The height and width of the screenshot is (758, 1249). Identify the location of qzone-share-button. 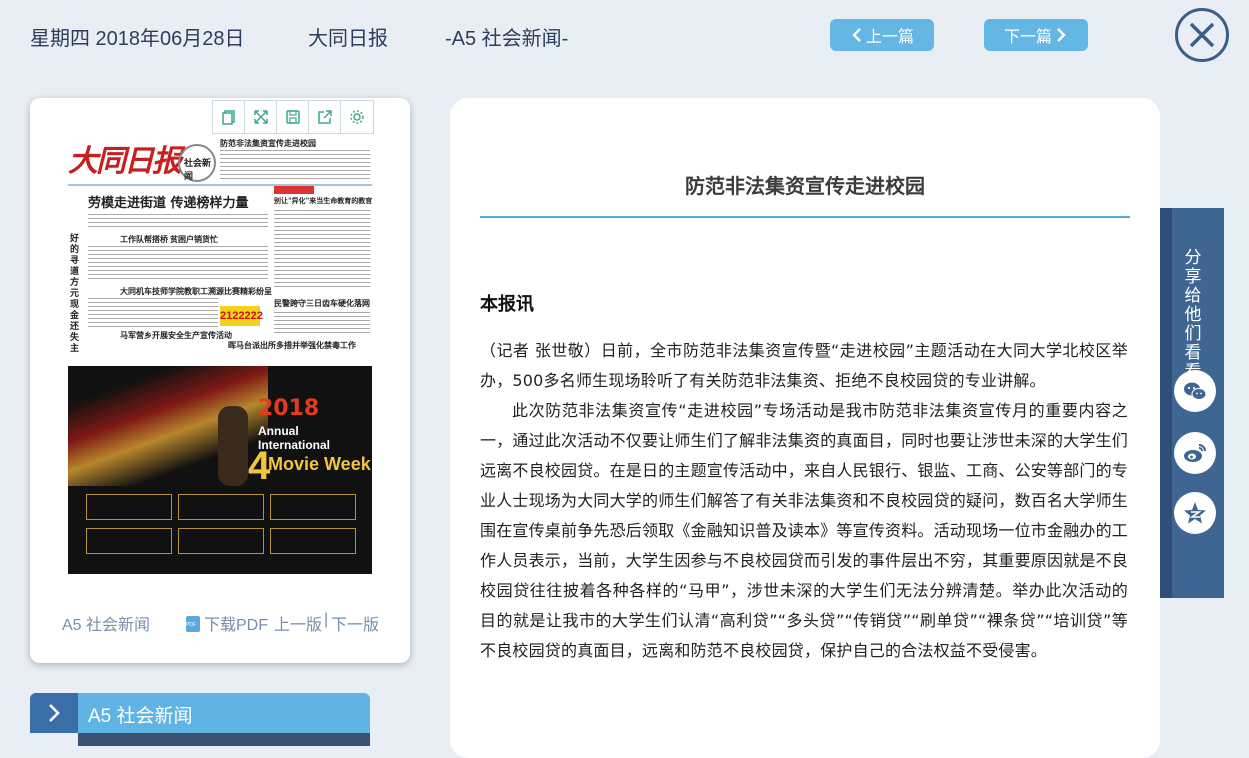
(1195, 513).